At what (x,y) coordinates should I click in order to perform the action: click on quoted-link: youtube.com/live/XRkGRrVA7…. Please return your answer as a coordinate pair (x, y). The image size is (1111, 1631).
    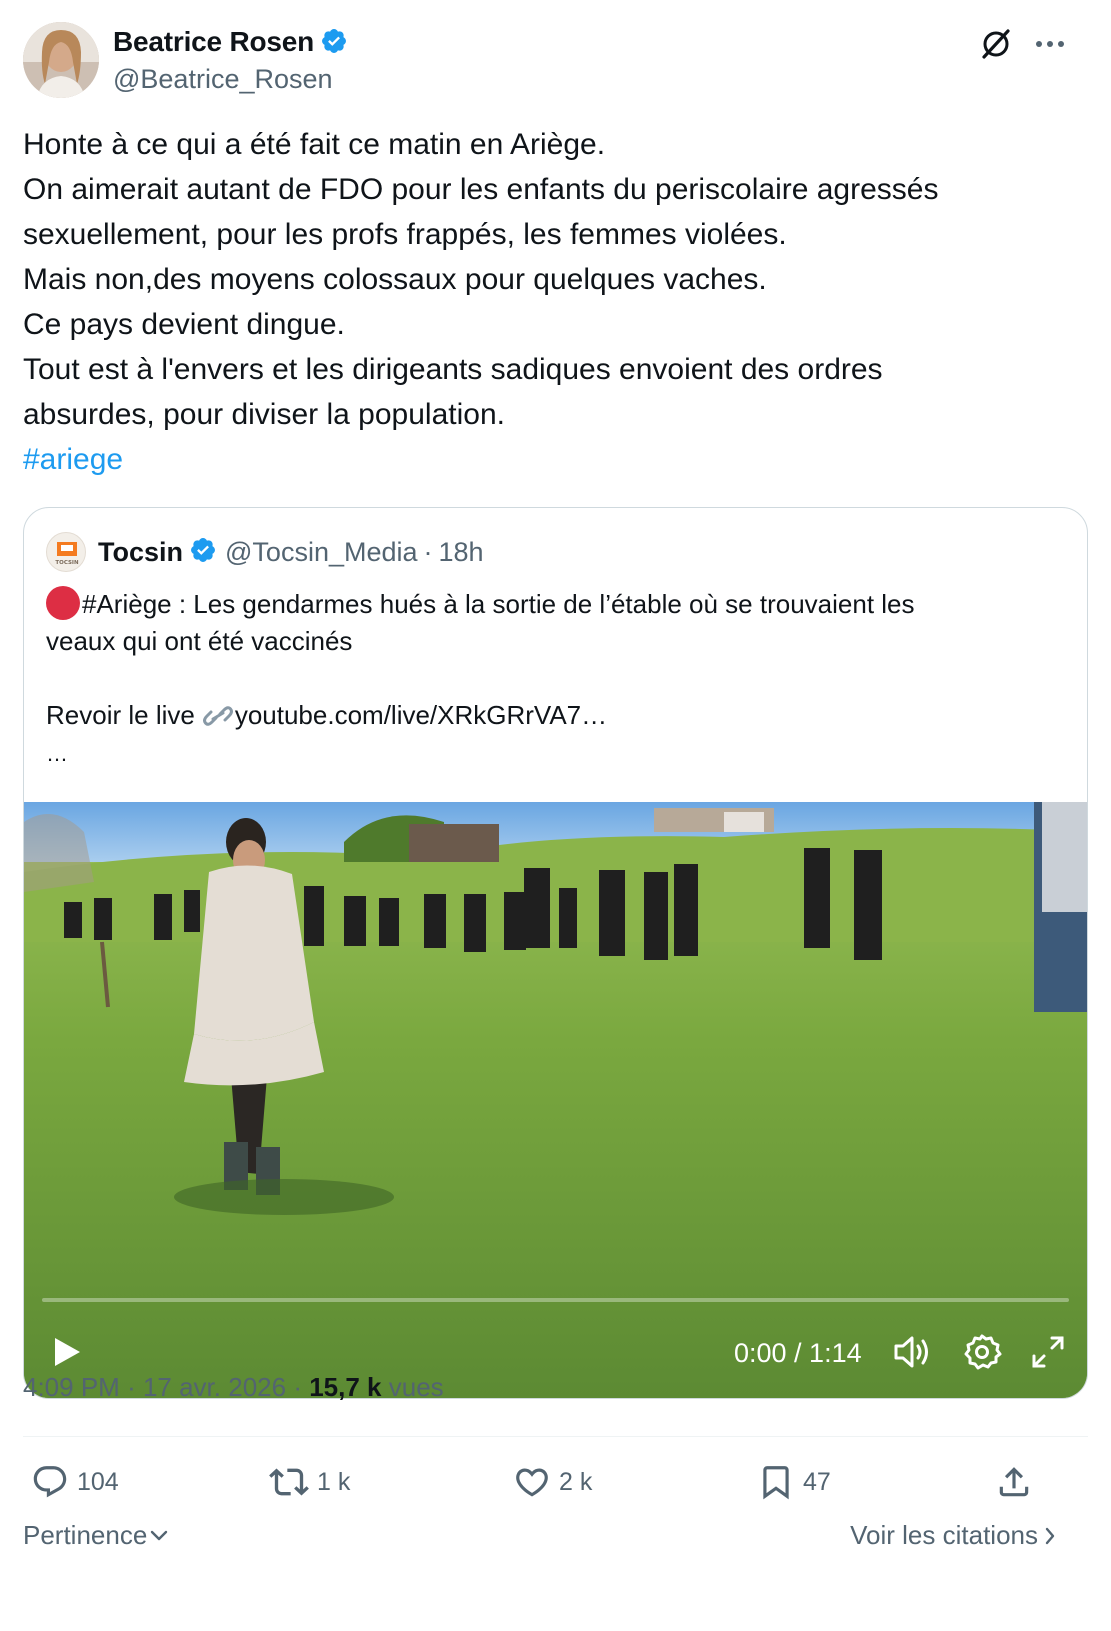
    Looking at the image, I should click on (421, 715).